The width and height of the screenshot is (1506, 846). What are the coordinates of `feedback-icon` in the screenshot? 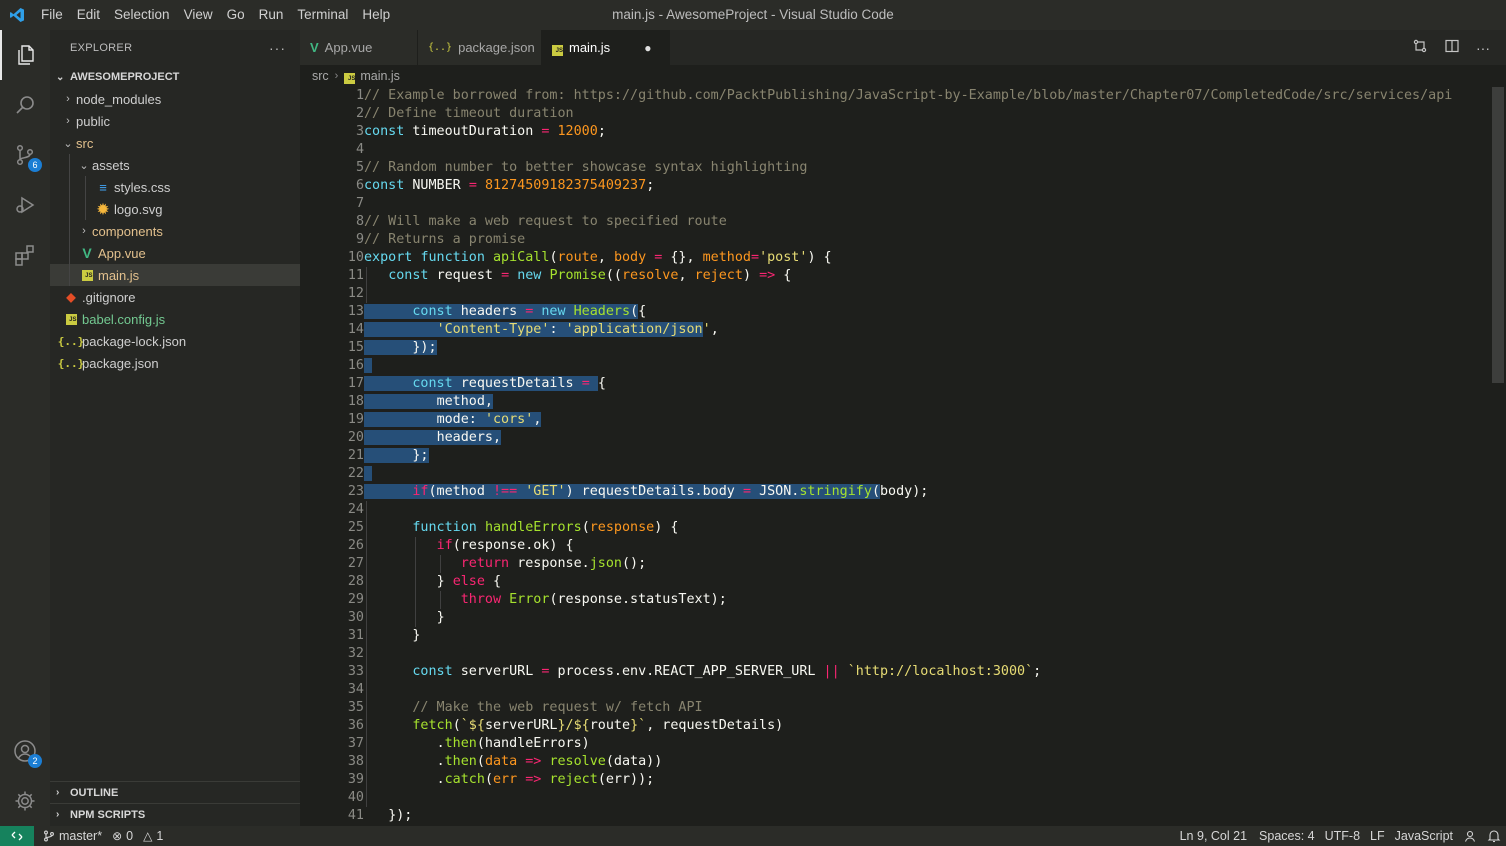 It's located at (1470, 836).